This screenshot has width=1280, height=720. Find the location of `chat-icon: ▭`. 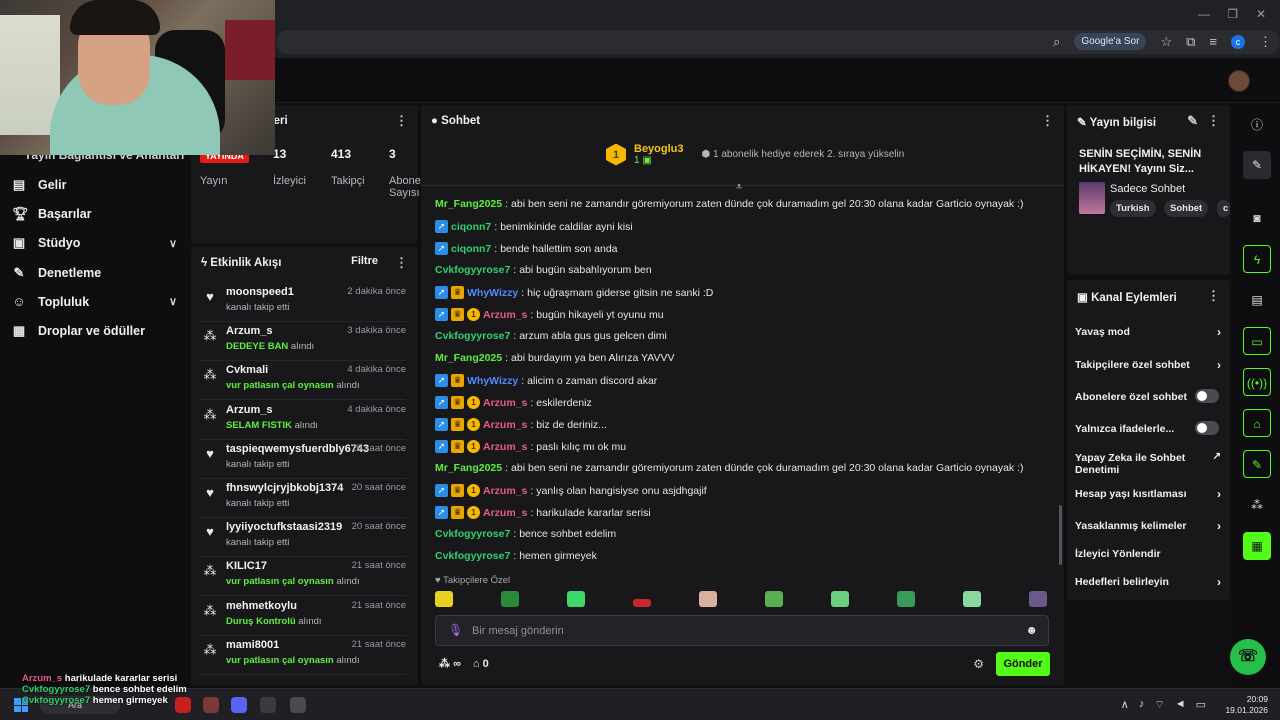

chat-icon: ▭ is located at coordinates (1257, 341).